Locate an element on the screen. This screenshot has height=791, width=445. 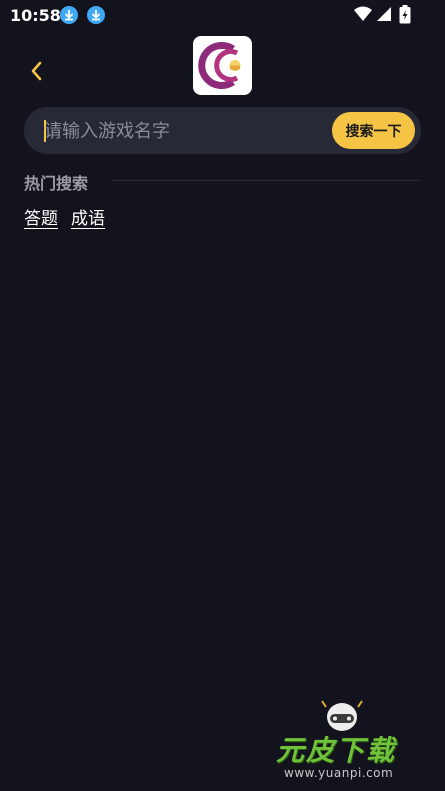
search-bar: 搜索一下 is located at coordinates (222, 130).